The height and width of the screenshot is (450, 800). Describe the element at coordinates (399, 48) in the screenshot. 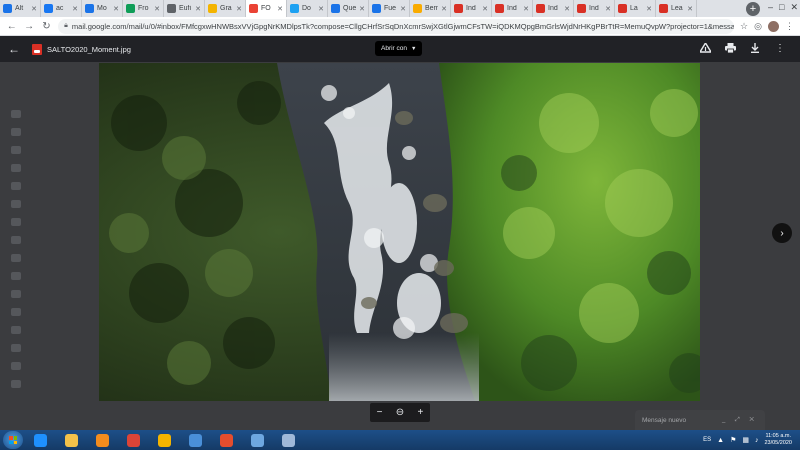

I see `open-with-button: Abrir con ▼` at that location.